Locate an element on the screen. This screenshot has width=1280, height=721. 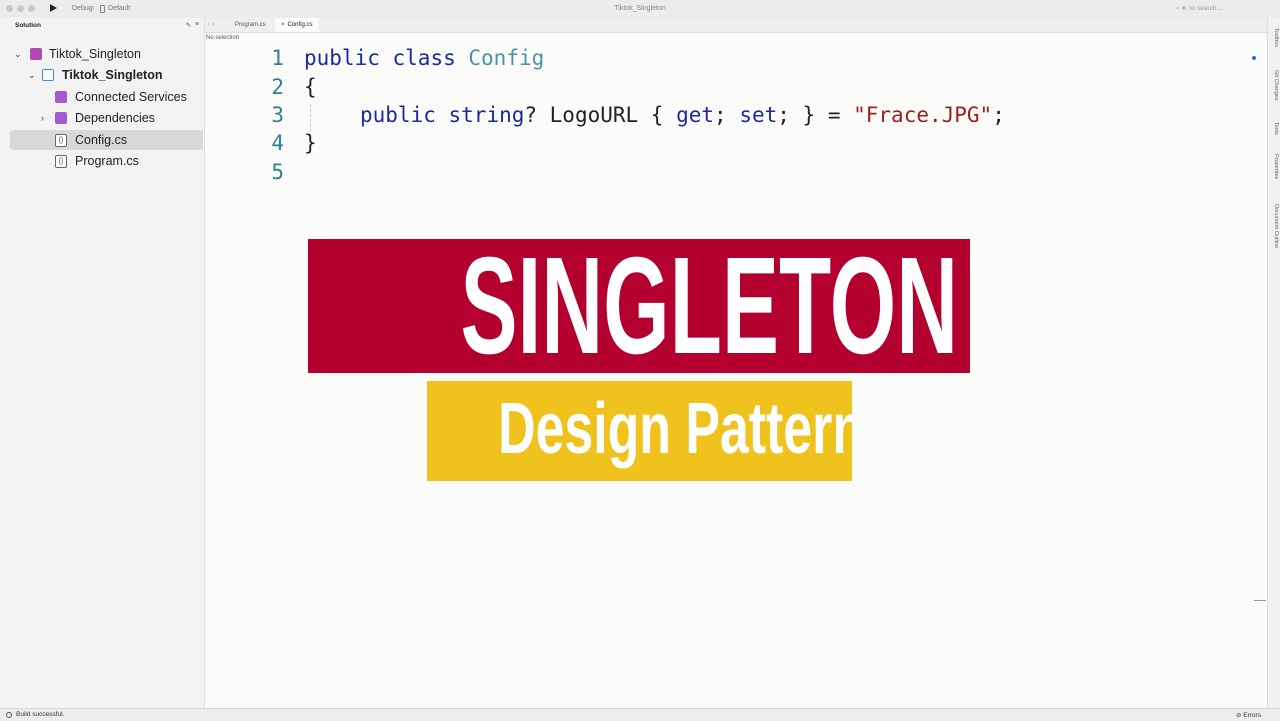
line-number: 1 is located at coordinates (277, 58).